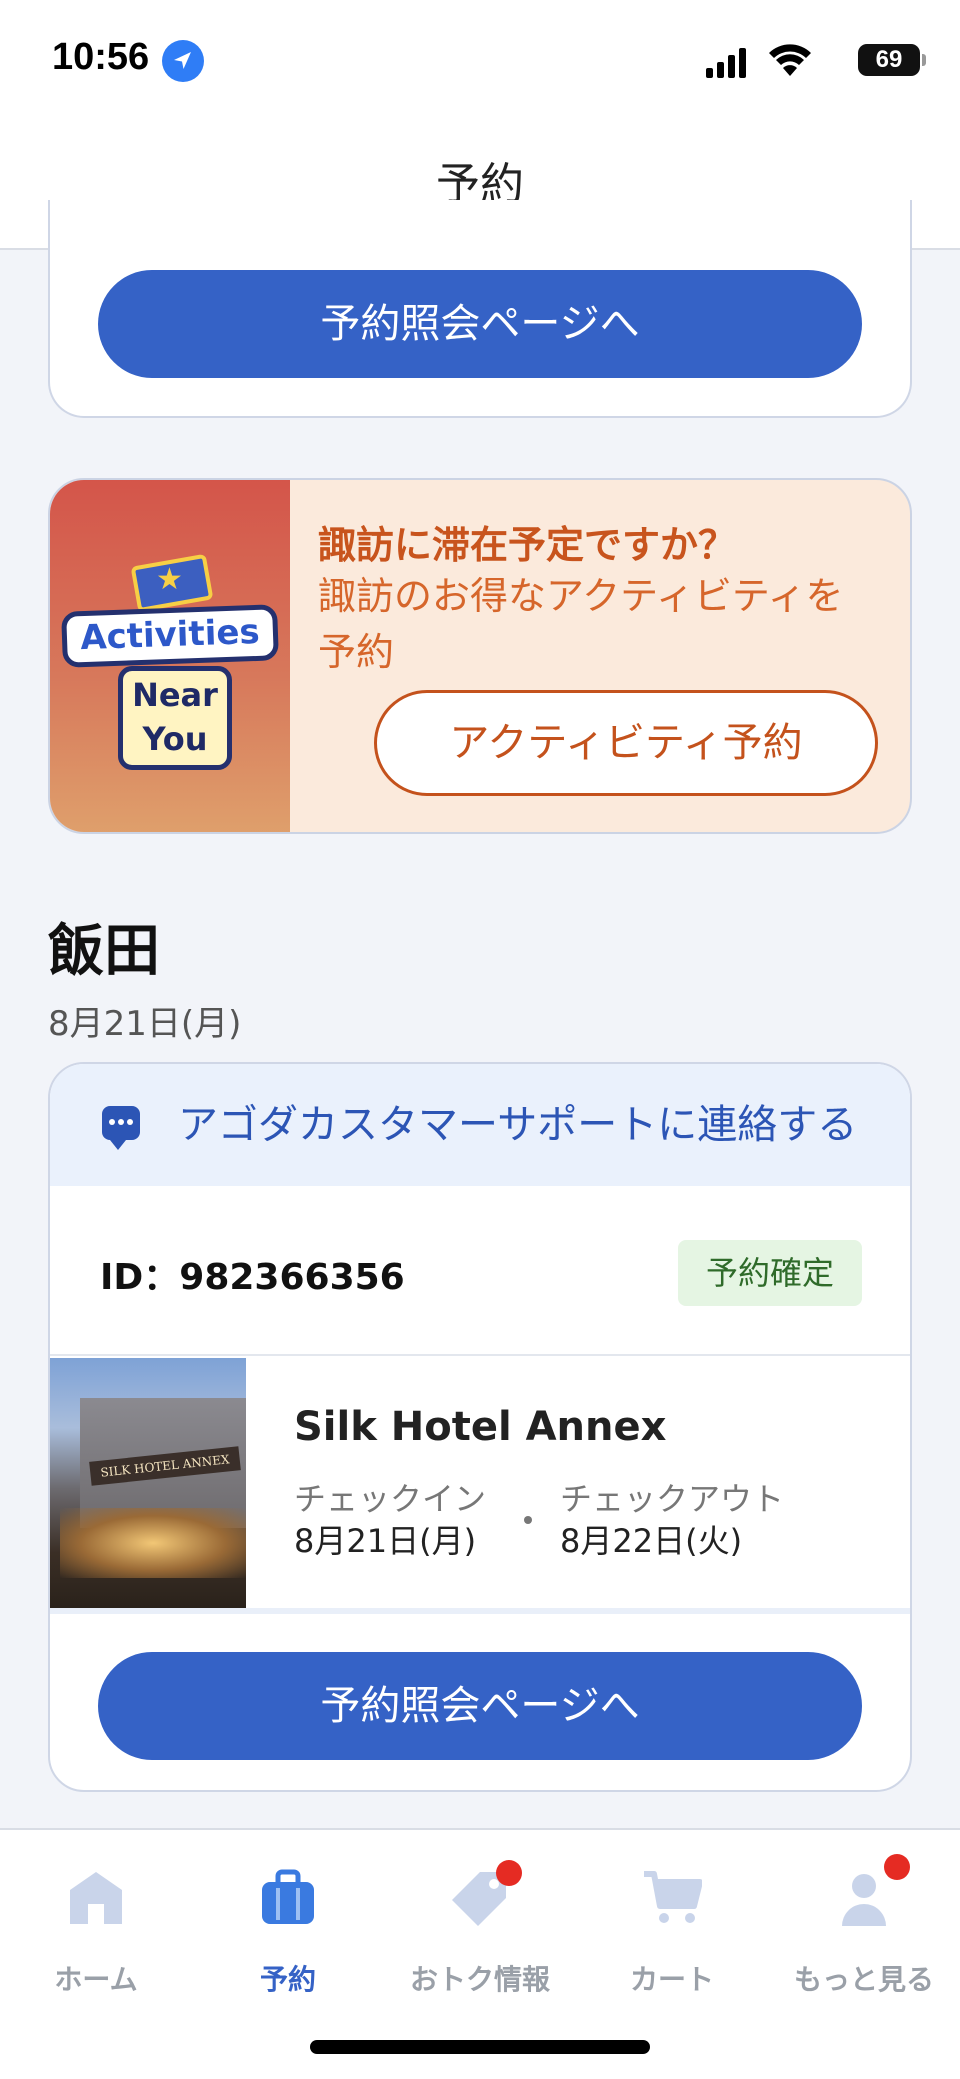 This screenshot has height=2079, width=960. I want to click on you-word: You, so click(175, 739).